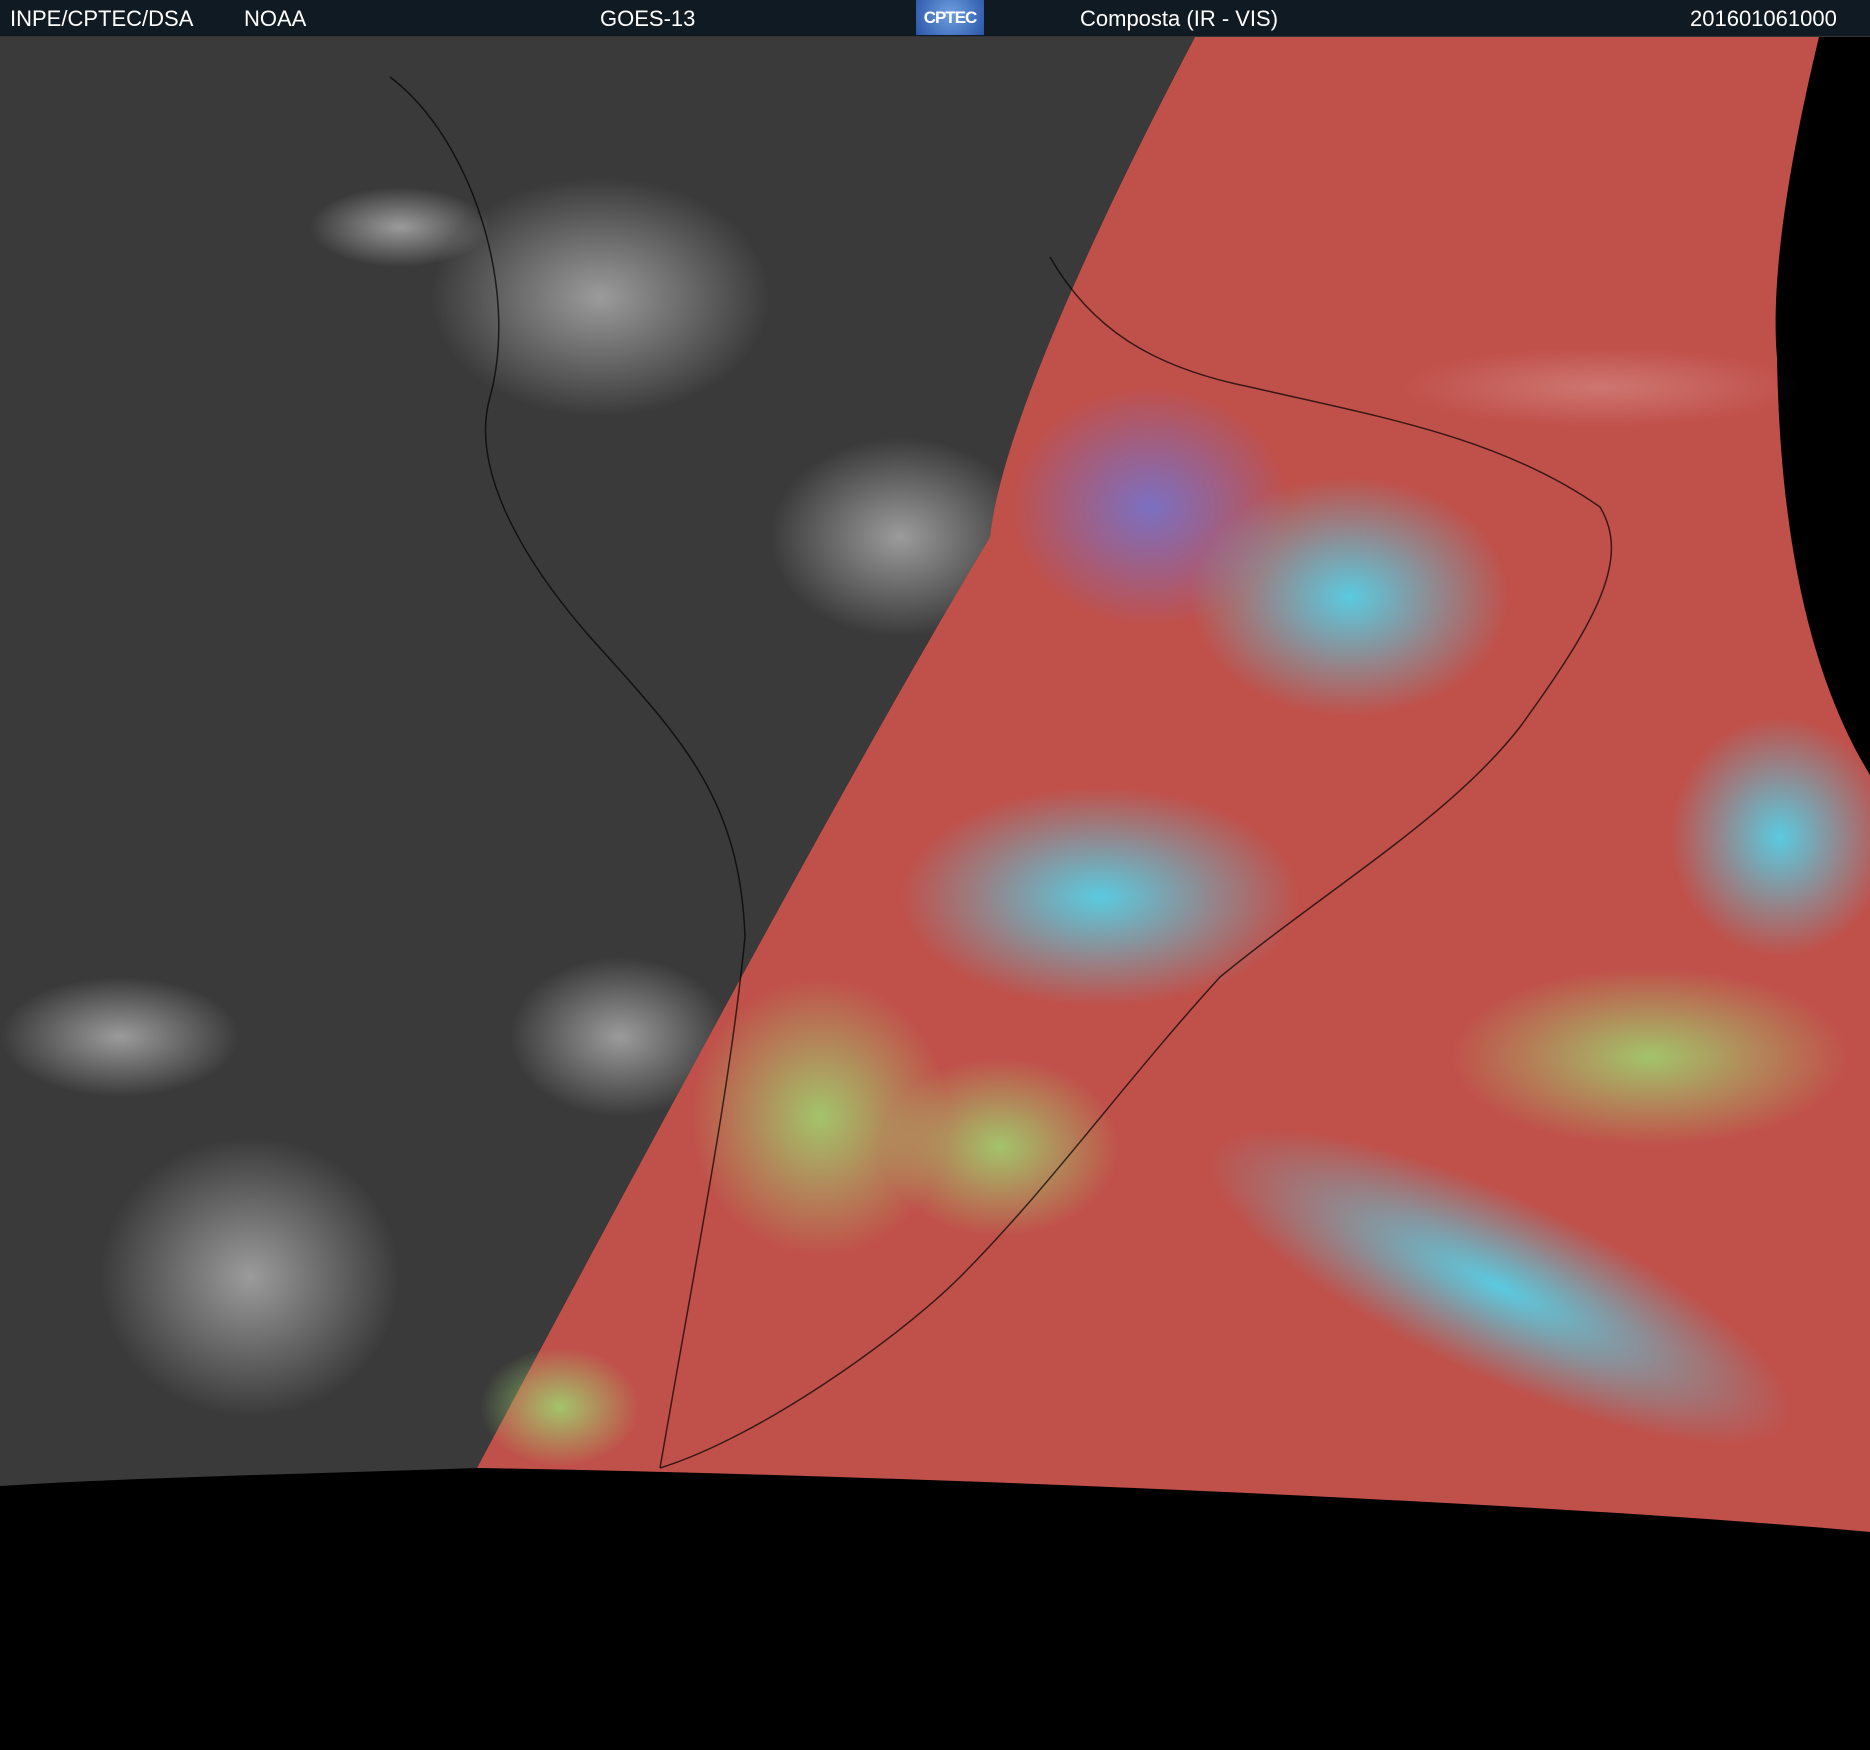  Describe the element at coordinates (275, 18) in the screenshot. I see `source-label: NOAA` at that location.